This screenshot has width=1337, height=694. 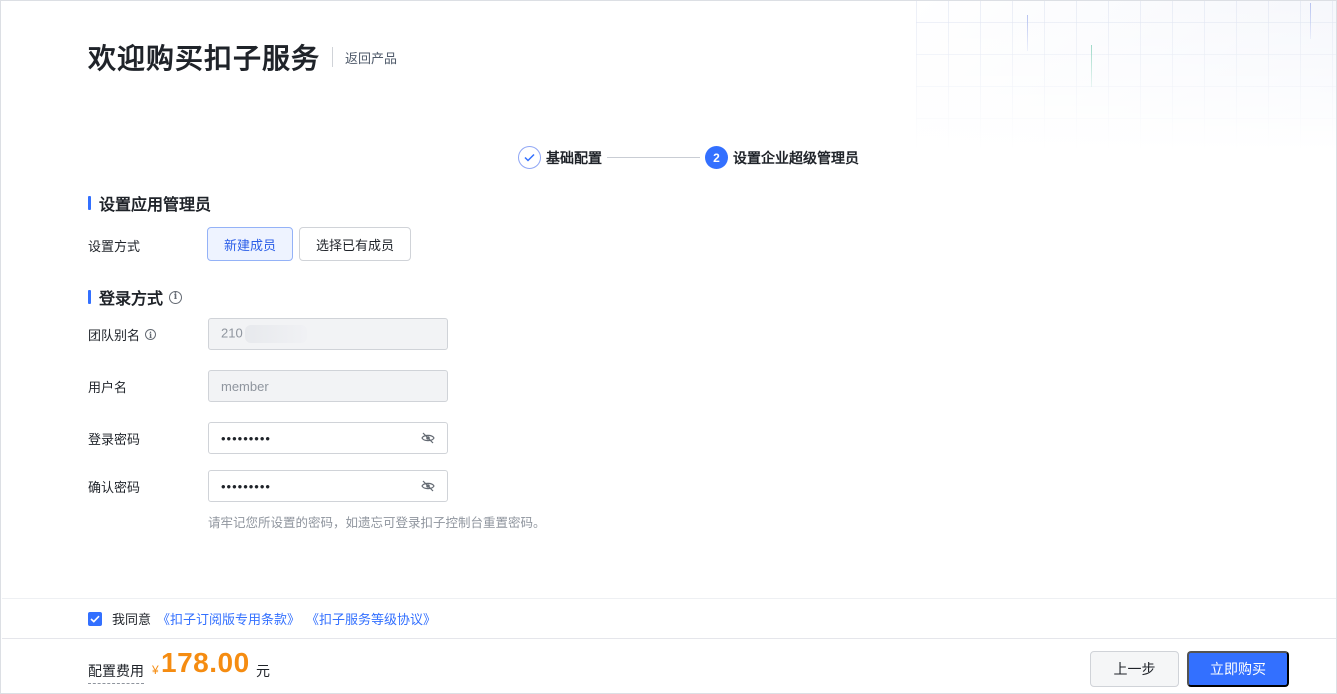 I want to click on agree-text: 我同意, so click(x=132, y=619).